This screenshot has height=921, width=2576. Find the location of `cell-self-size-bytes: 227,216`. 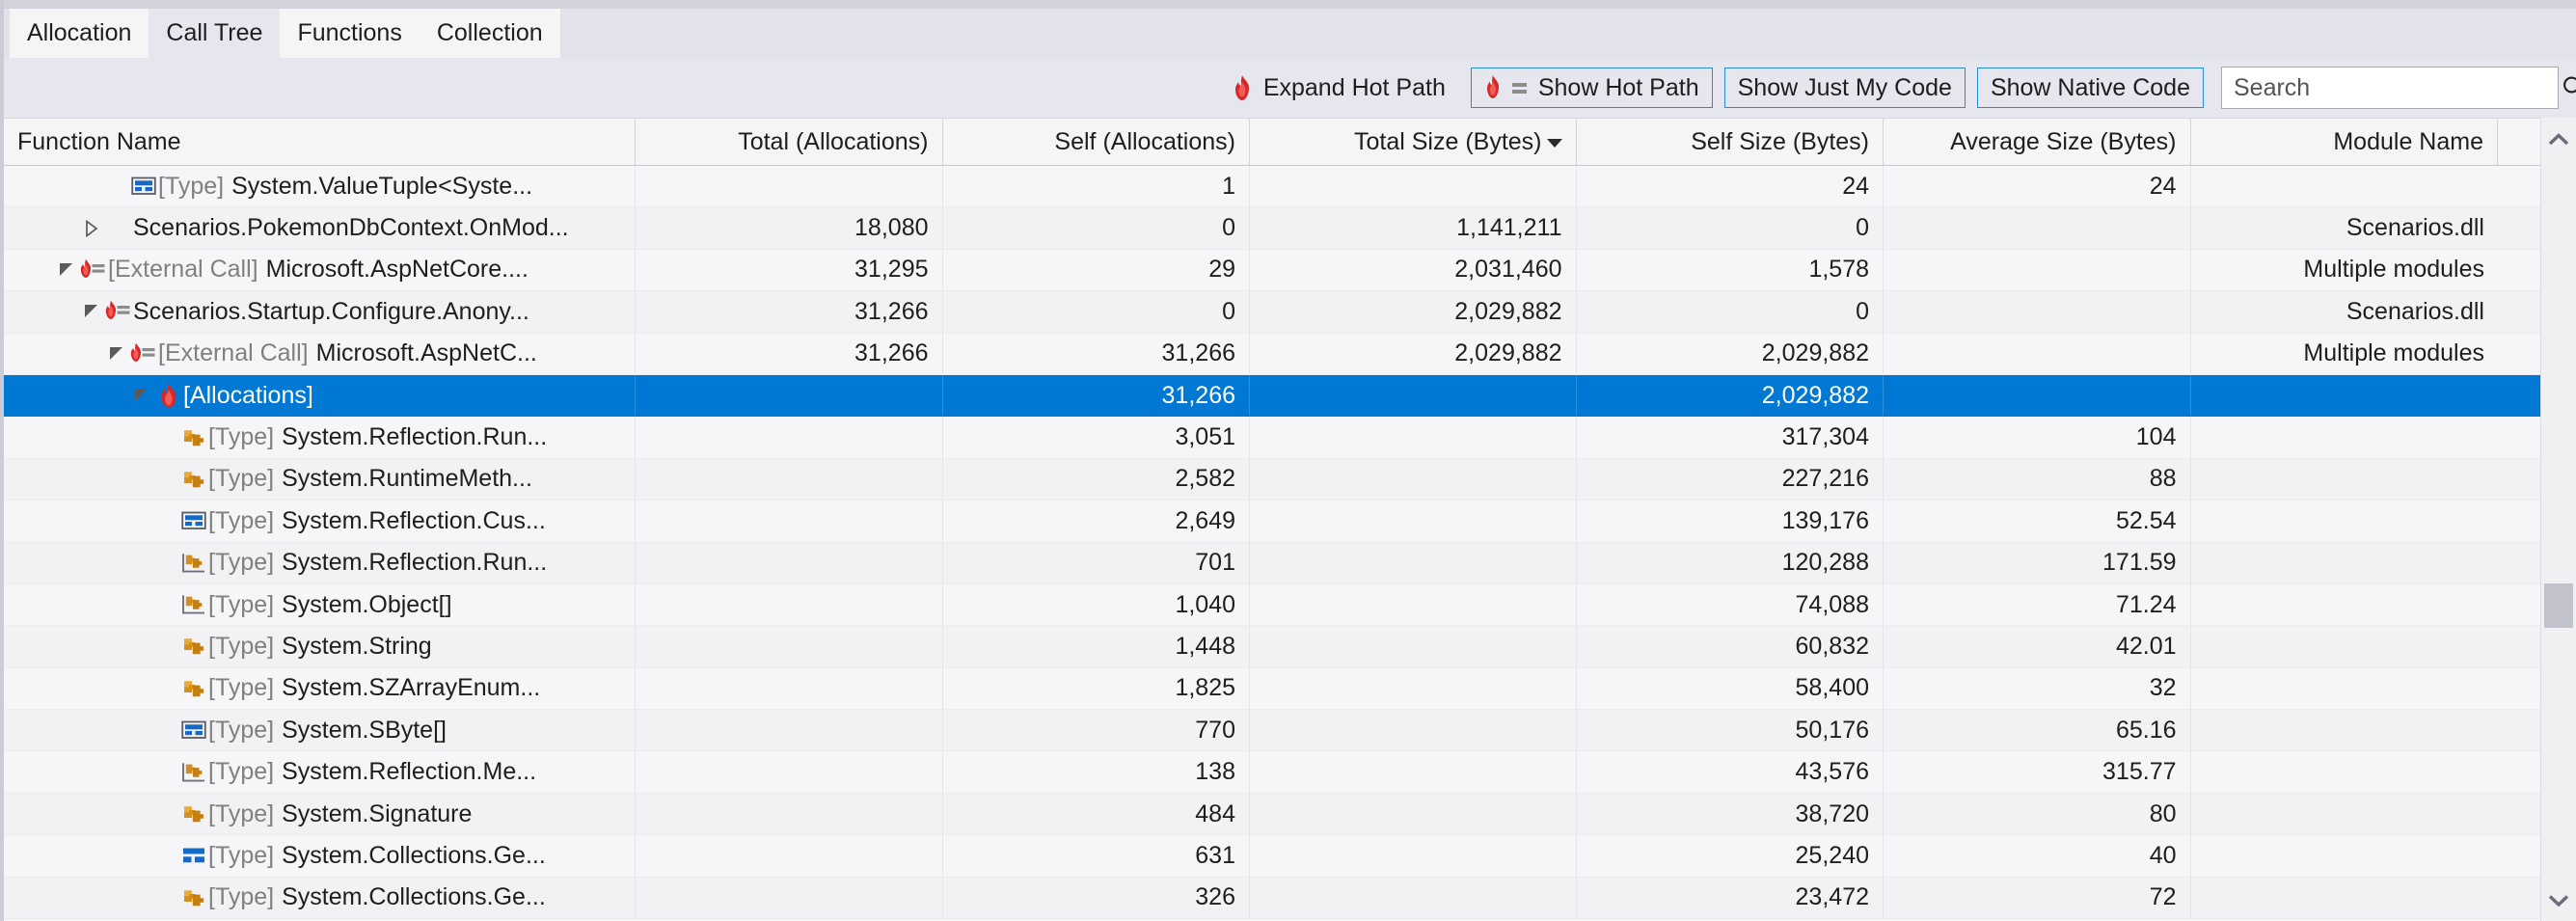

cell-self-size-bytes: 227,216 is located at coordinates (1730, 479).